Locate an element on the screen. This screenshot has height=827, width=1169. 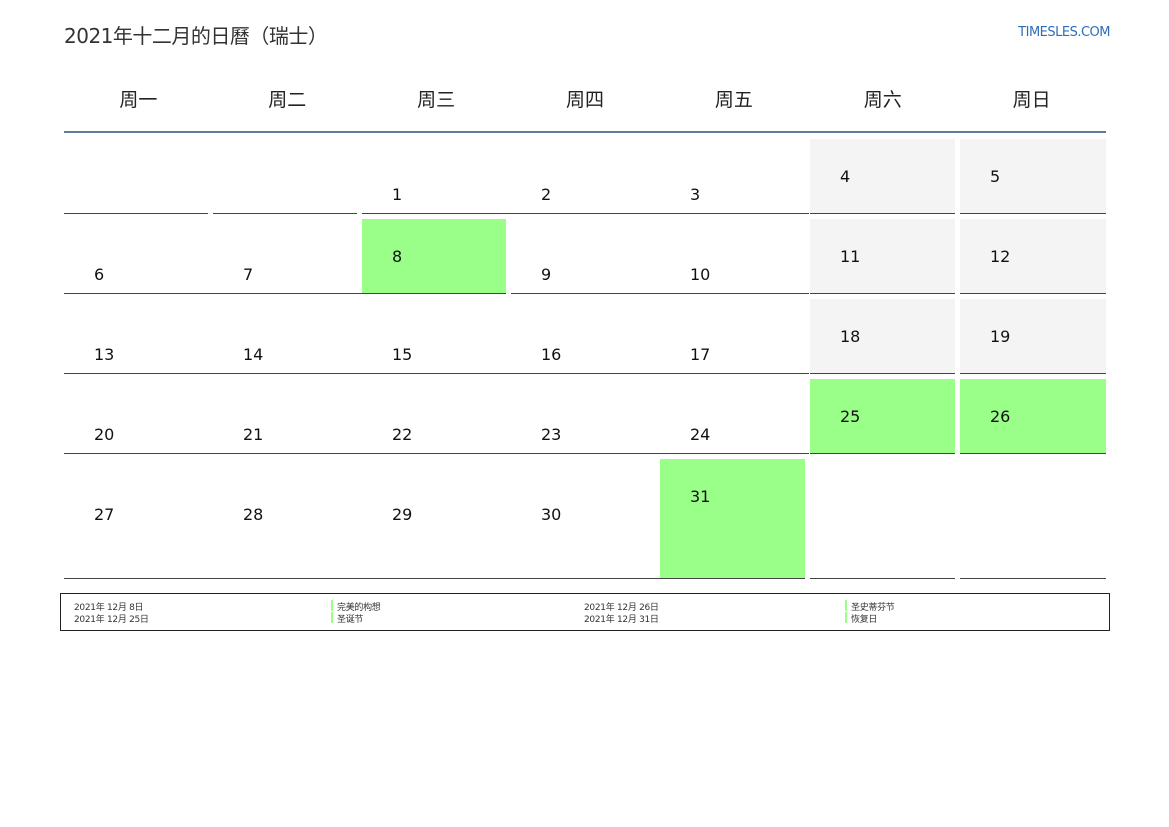
day-number: 30 is located at coordinates (551, 514).